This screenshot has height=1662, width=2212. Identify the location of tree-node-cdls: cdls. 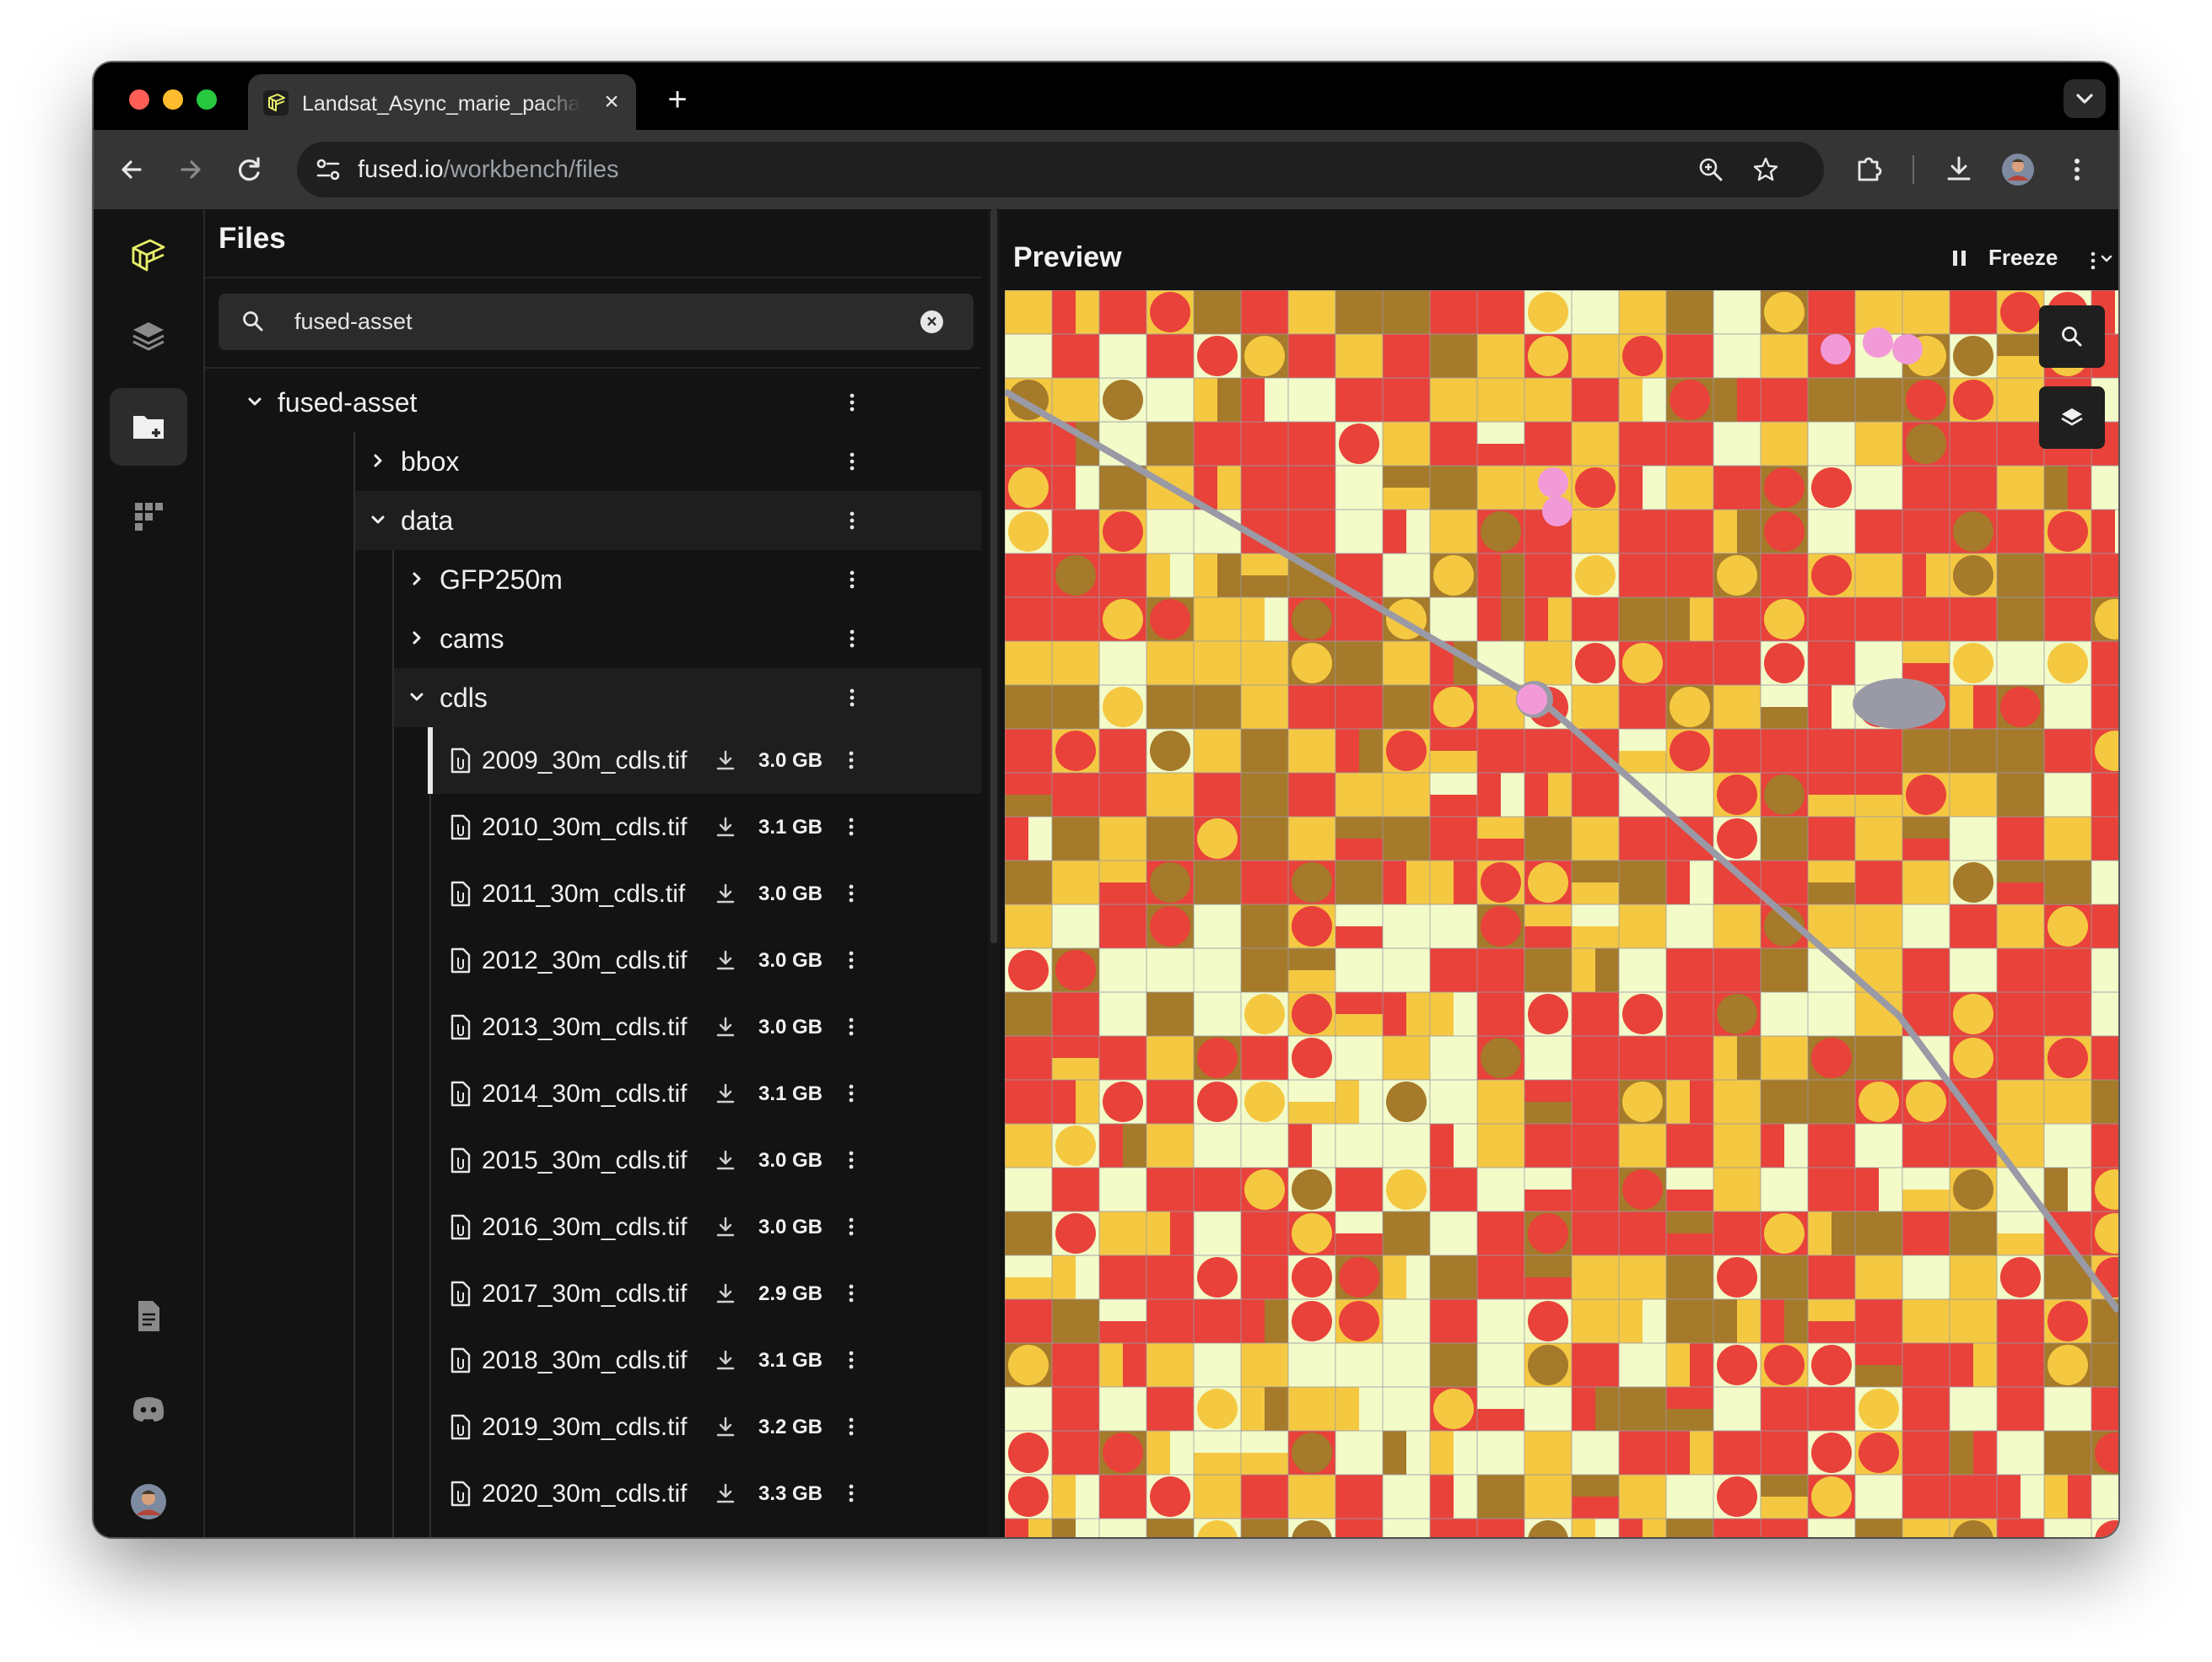
(687, 697).